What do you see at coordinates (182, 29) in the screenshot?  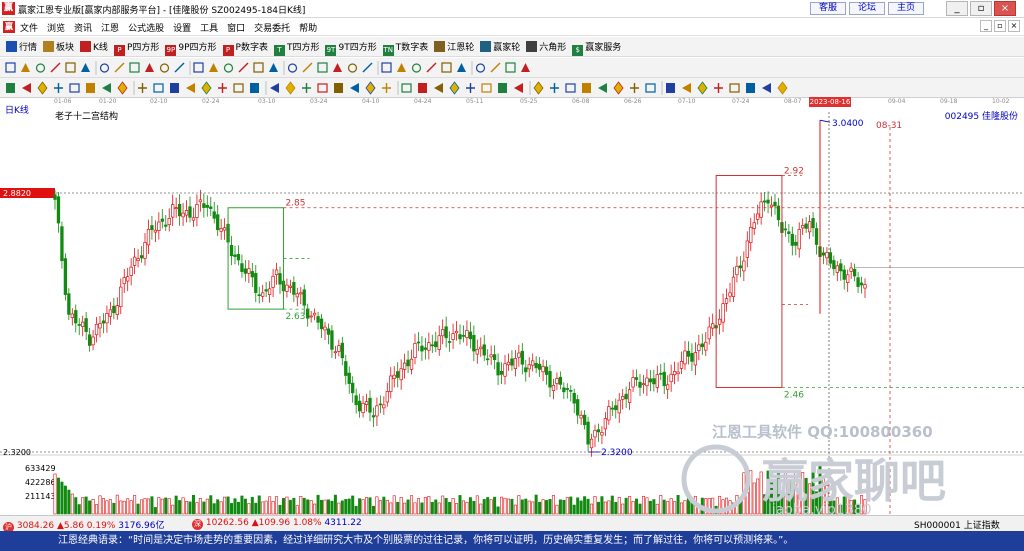 I see `menu-settings: 设置` at bounding box center [182, 29].